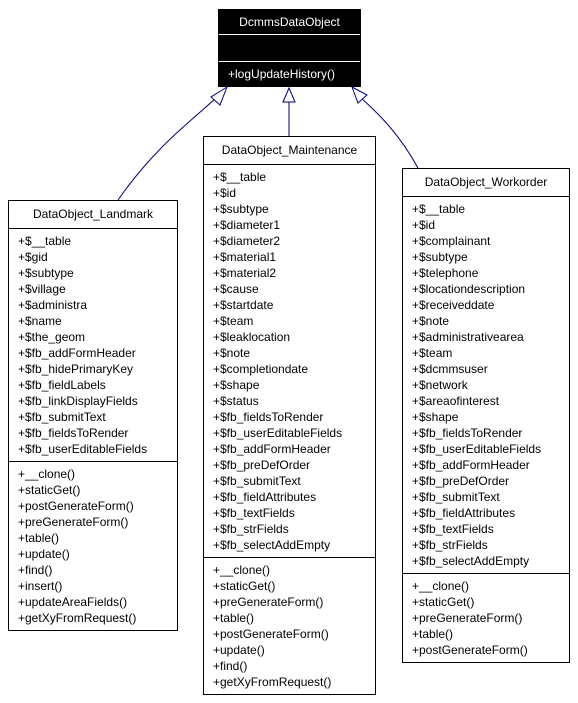 This screenshot has height=703, width=578. I want to click on attribute: +$administrativearea, so click(468, 337).